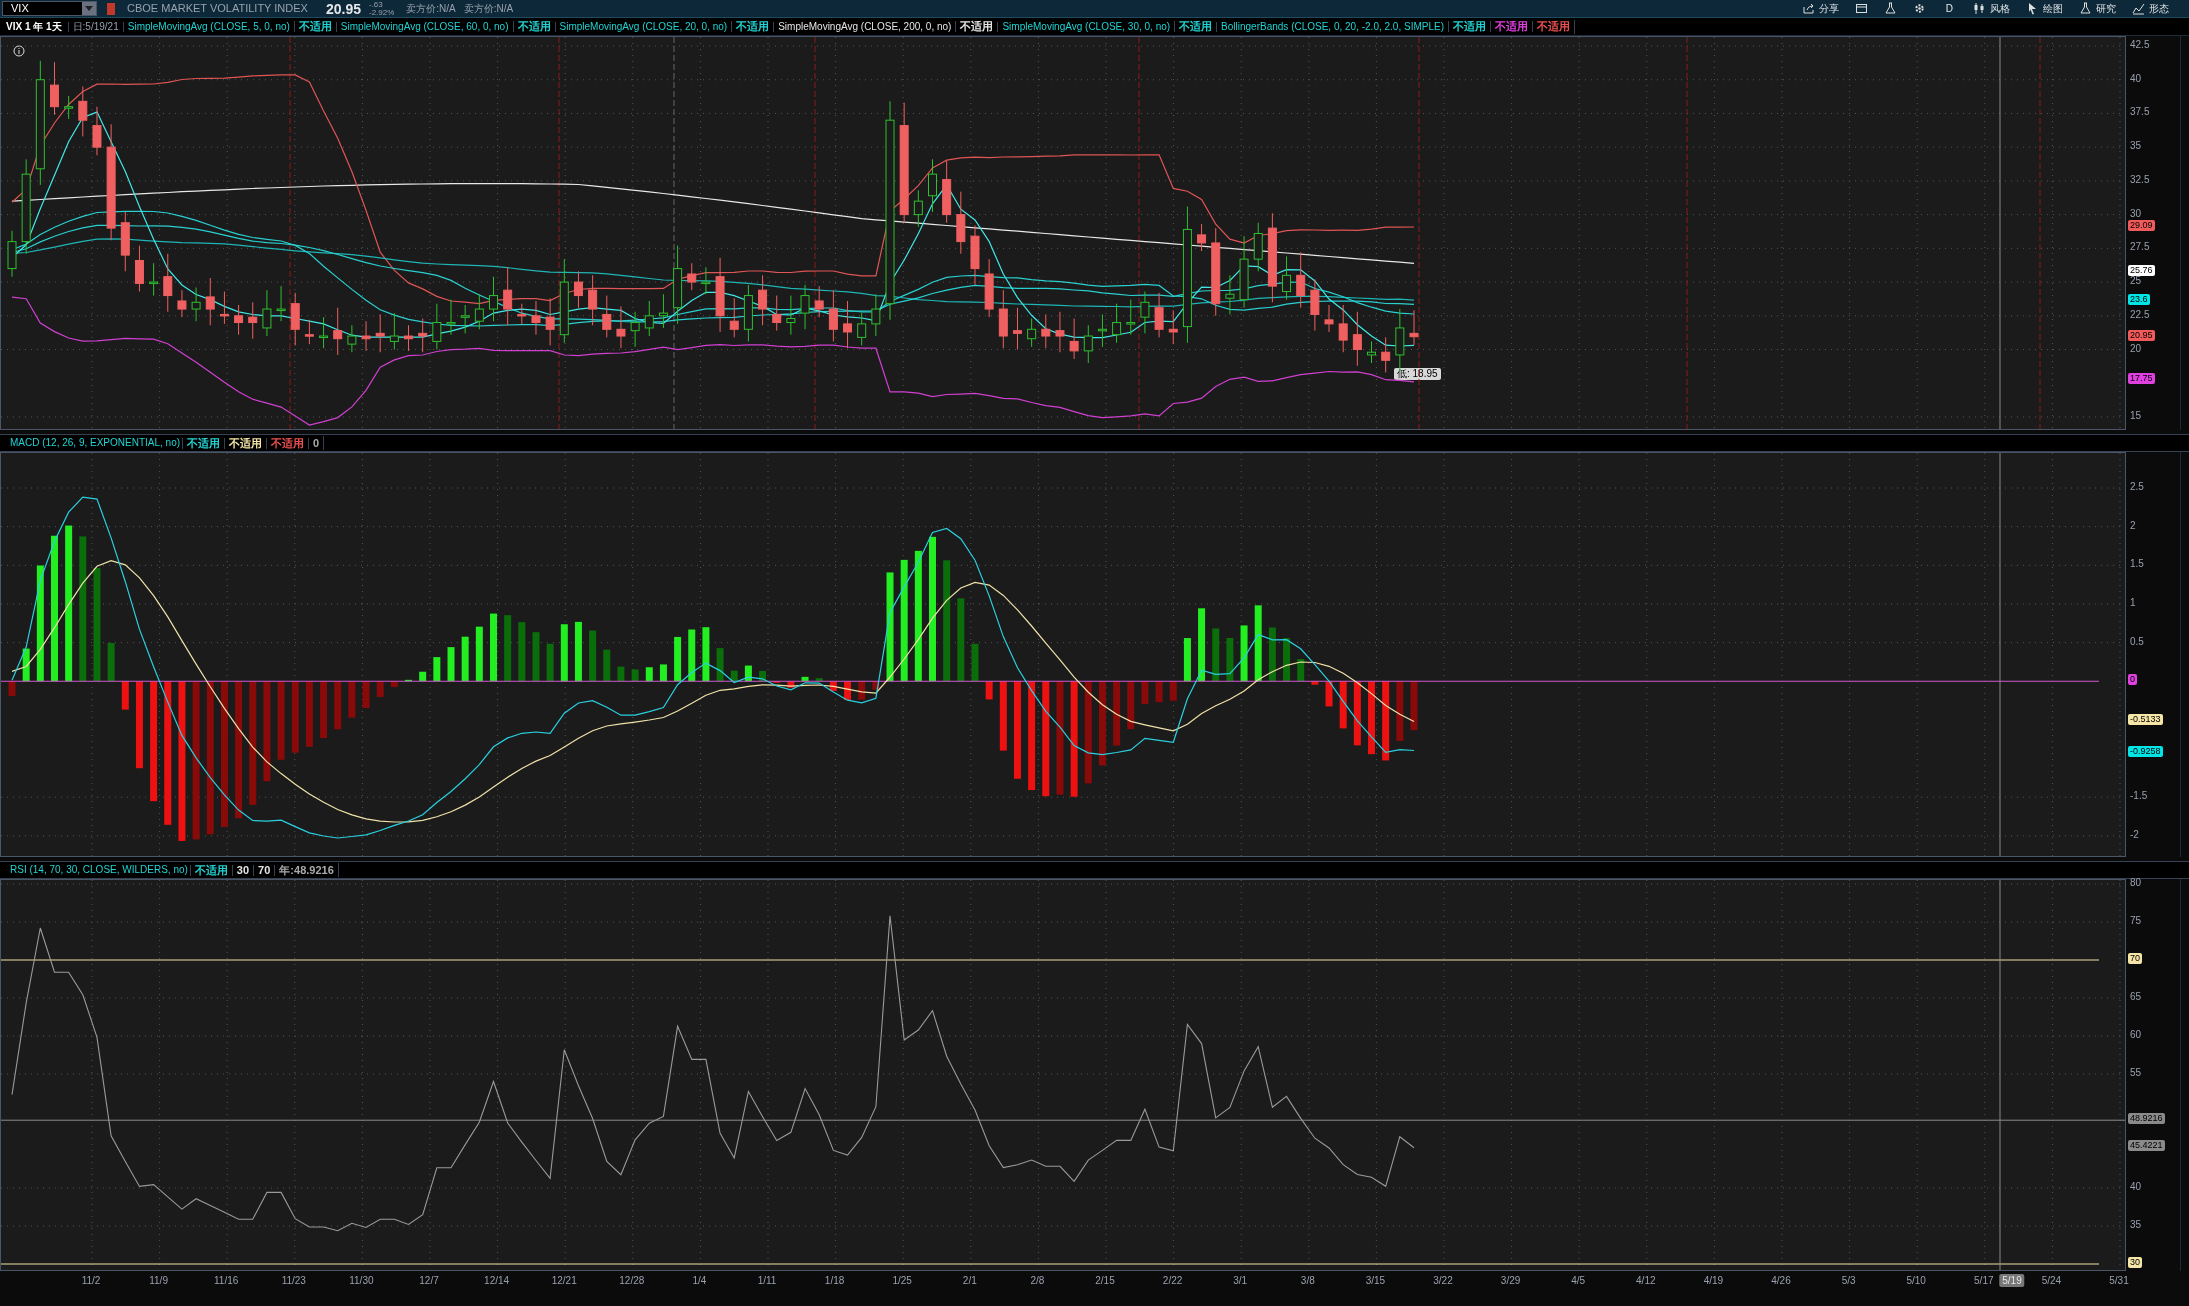  Describe the element at coordinates (242, 870) in the screenshot. I see `study-value: 30` at that location.